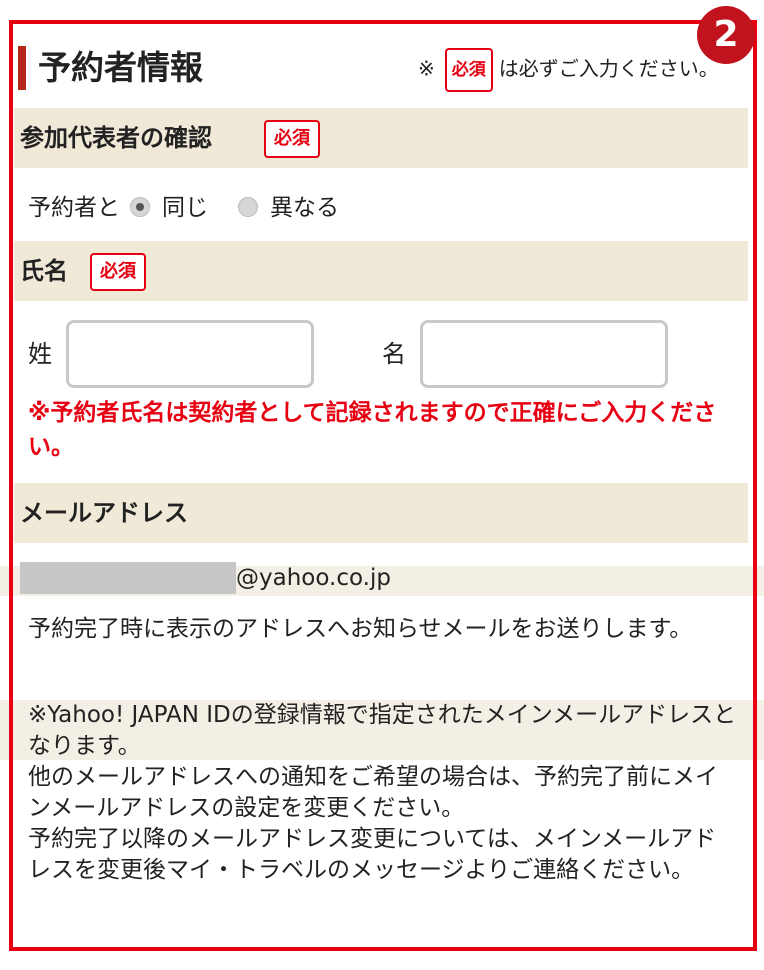 The height and width of the screenshot is (970, 764). What do you see at coordinates (304, 208) in the screenshot?
I see `radio-different-label: 異なる` at bounding box center [304, 208].